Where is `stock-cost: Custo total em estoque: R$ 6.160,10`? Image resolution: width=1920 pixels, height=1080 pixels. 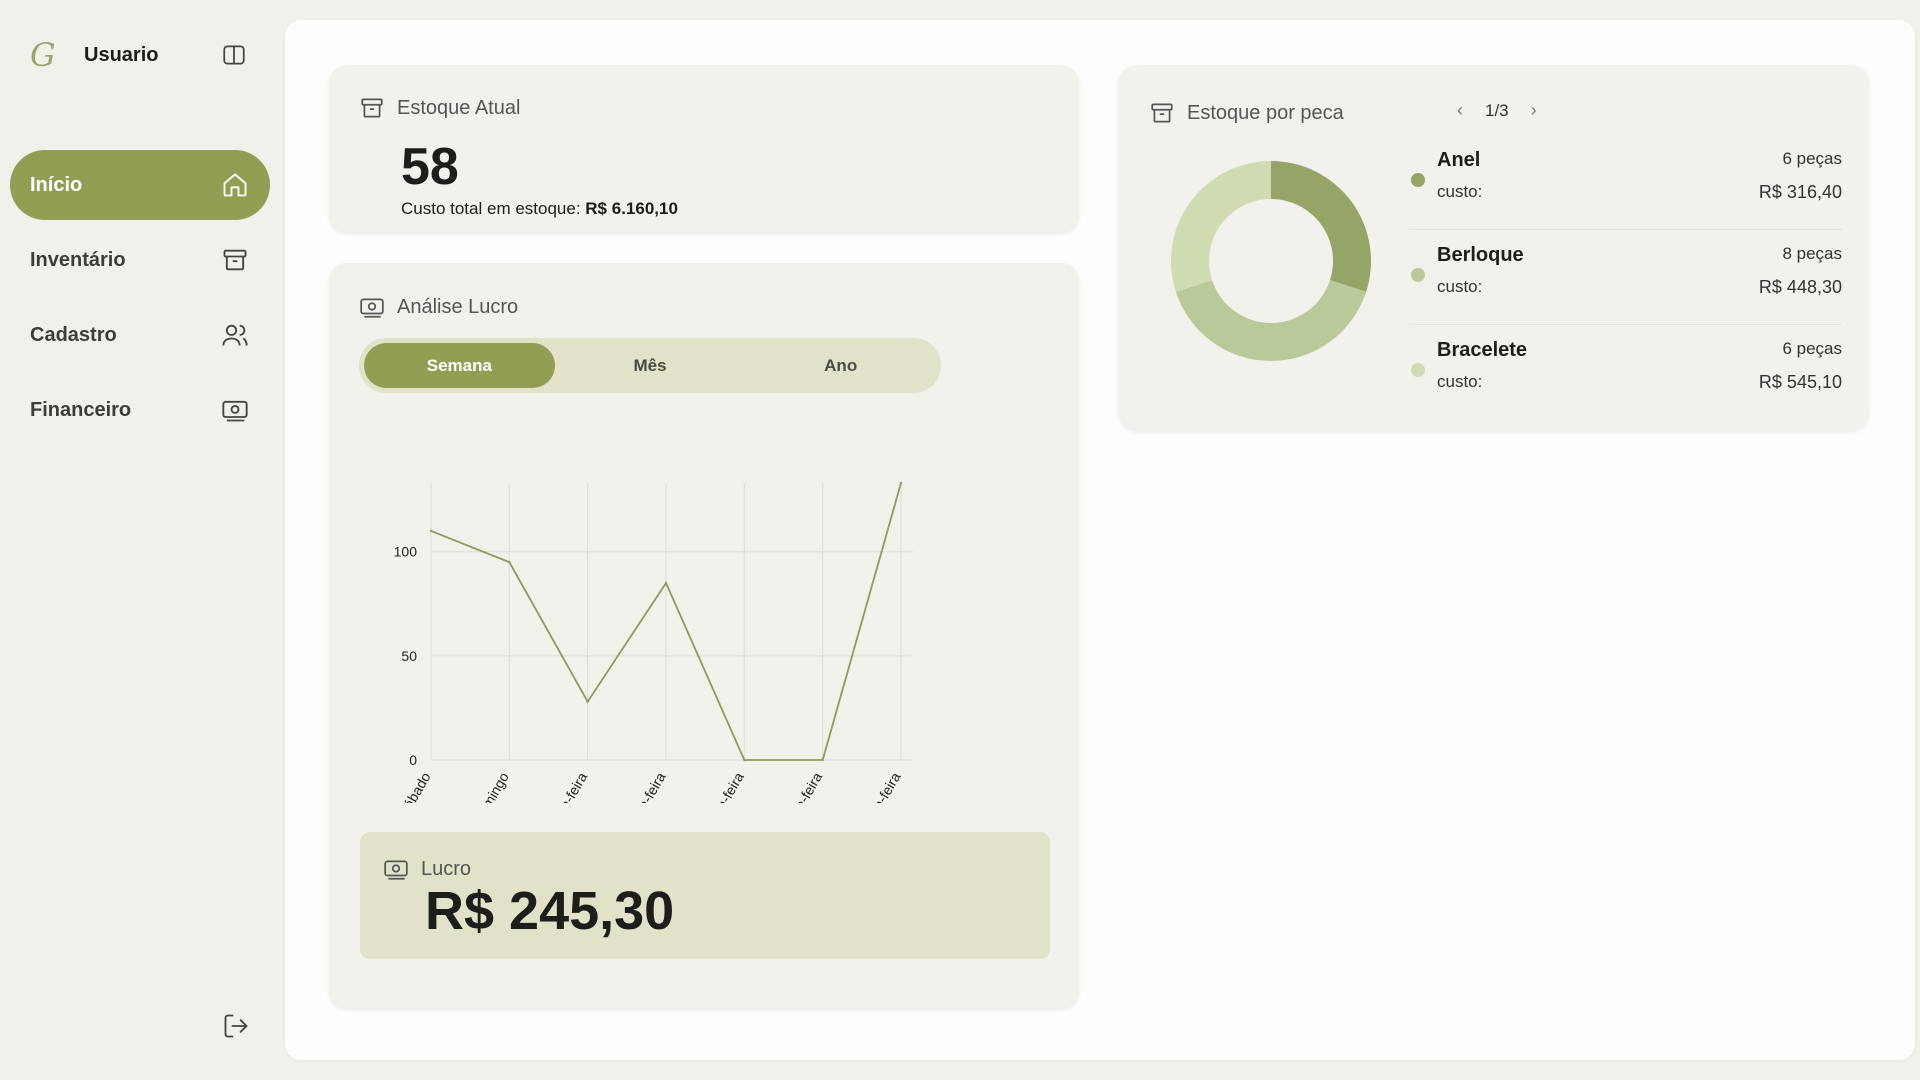
stock-cost: Custo total em estoque: R$ 6.160,10 is located at coordinates (539, 209).